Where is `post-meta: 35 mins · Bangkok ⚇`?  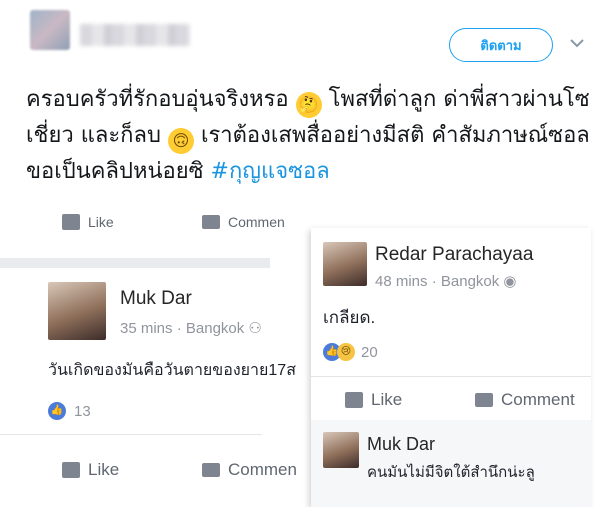
post-meta: 35 mins · Bangkok ⚇ is located at coordinates (191, 328).